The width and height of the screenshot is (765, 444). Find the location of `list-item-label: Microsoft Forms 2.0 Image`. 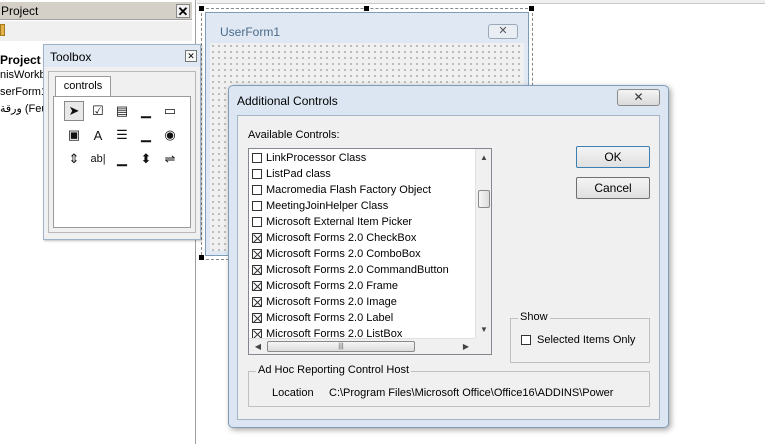

list-item-label: Microsoft Forms 2.0 Image is located at coordinates (331, 302).